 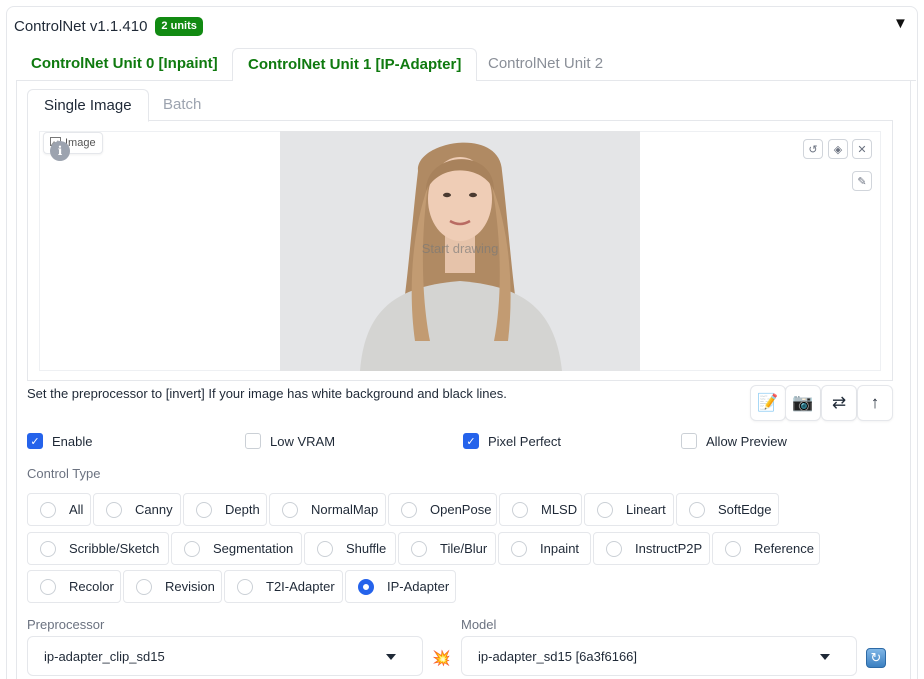 What do you see at coordinates (629, 509) in the screenshot?
I see `radio-lineart: Lineart` at bounding box center [629, 509].